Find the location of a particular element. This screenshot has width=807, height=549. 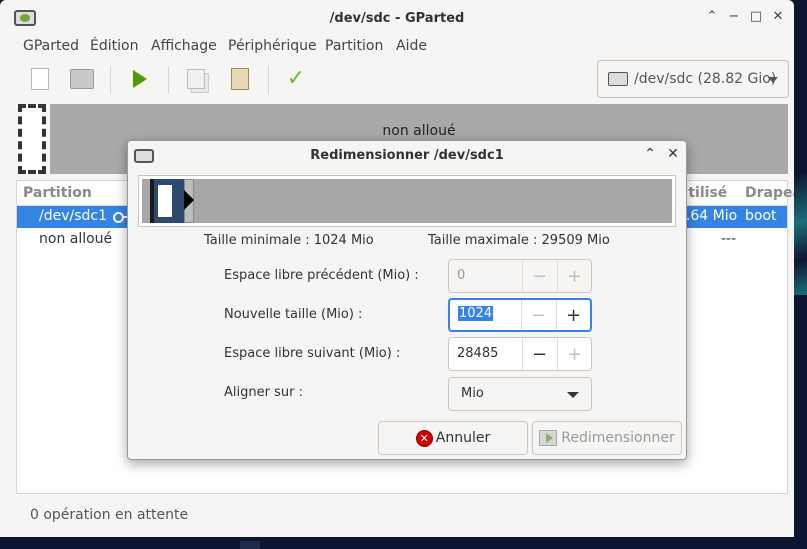

cancel-button-label: Annuler is located at coordinates (463, 438).